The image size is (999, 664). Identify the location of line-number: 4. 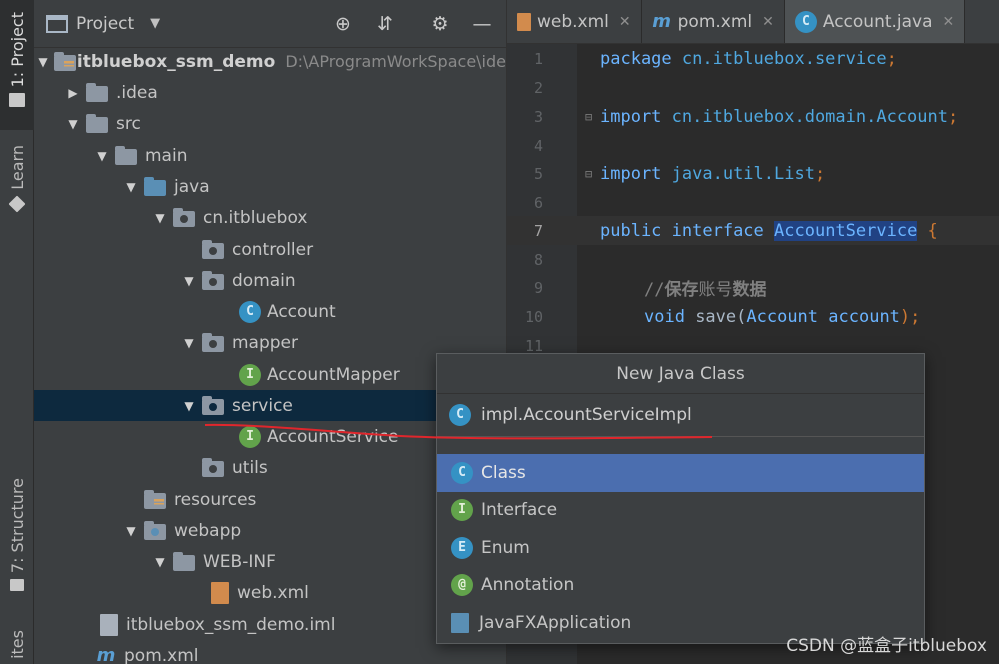
(538, 145).